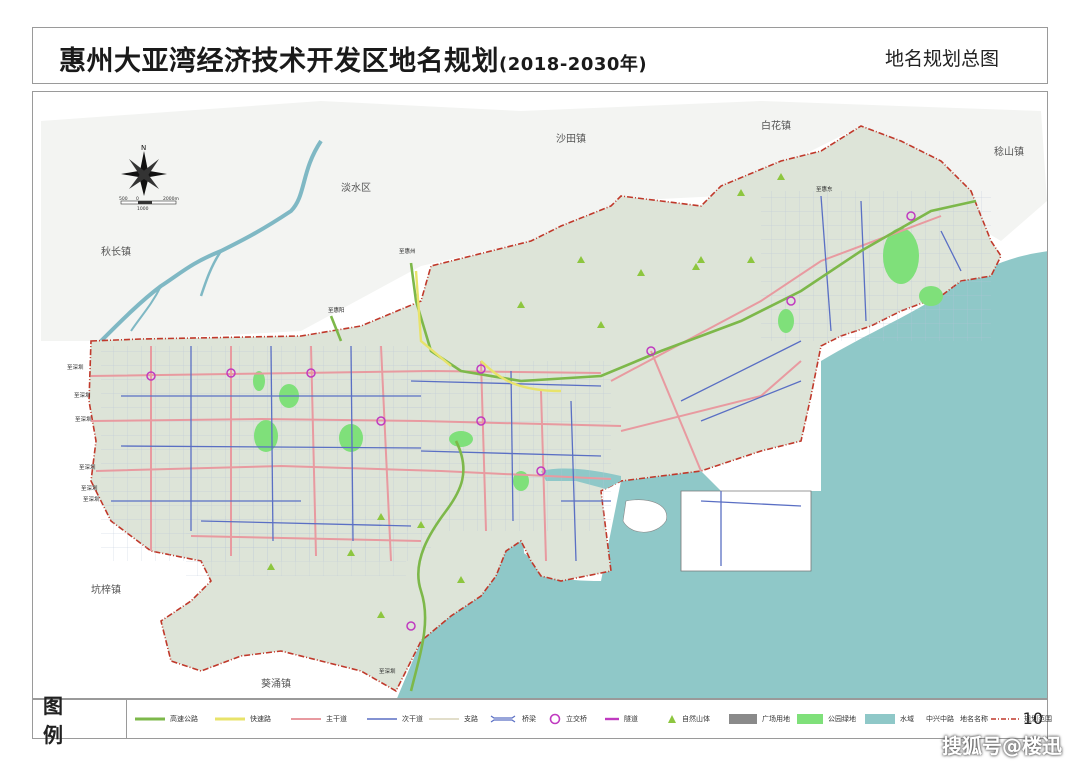 The image size is (1080, 764). I want to click on label-to-huidong: 至惠东, so click(824, 189).